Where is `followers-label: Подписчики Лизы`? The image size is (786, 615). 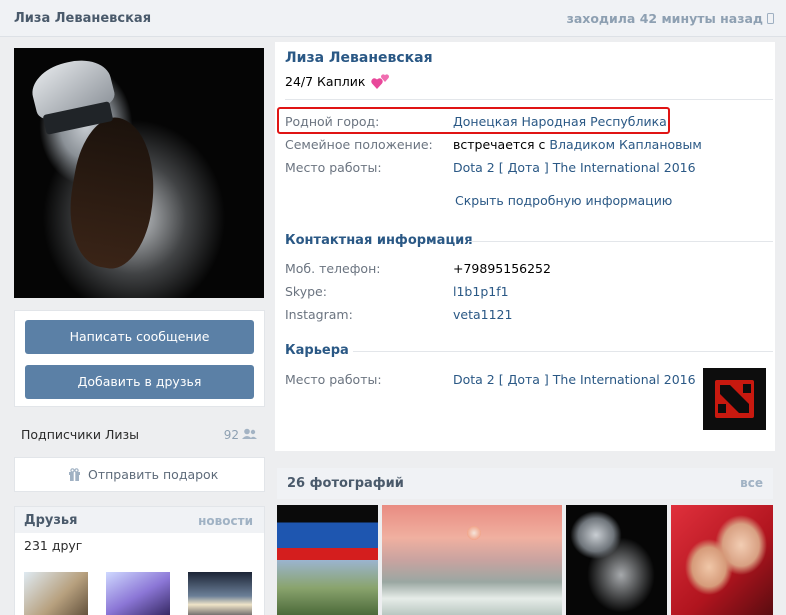
followers-label: Подписчики Лизы is located at coordinates (80, 434).